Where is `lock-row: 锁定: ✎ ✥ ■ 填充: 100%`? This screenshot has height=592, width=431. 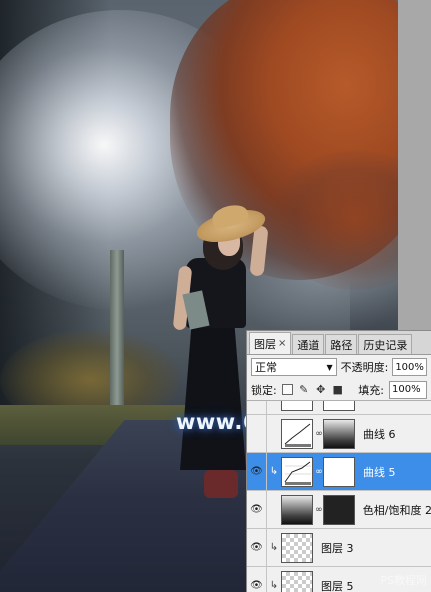 lock-row: 锁定: ✎ ✥ ■ 填充: 100% is located at coordinates (339, 390).